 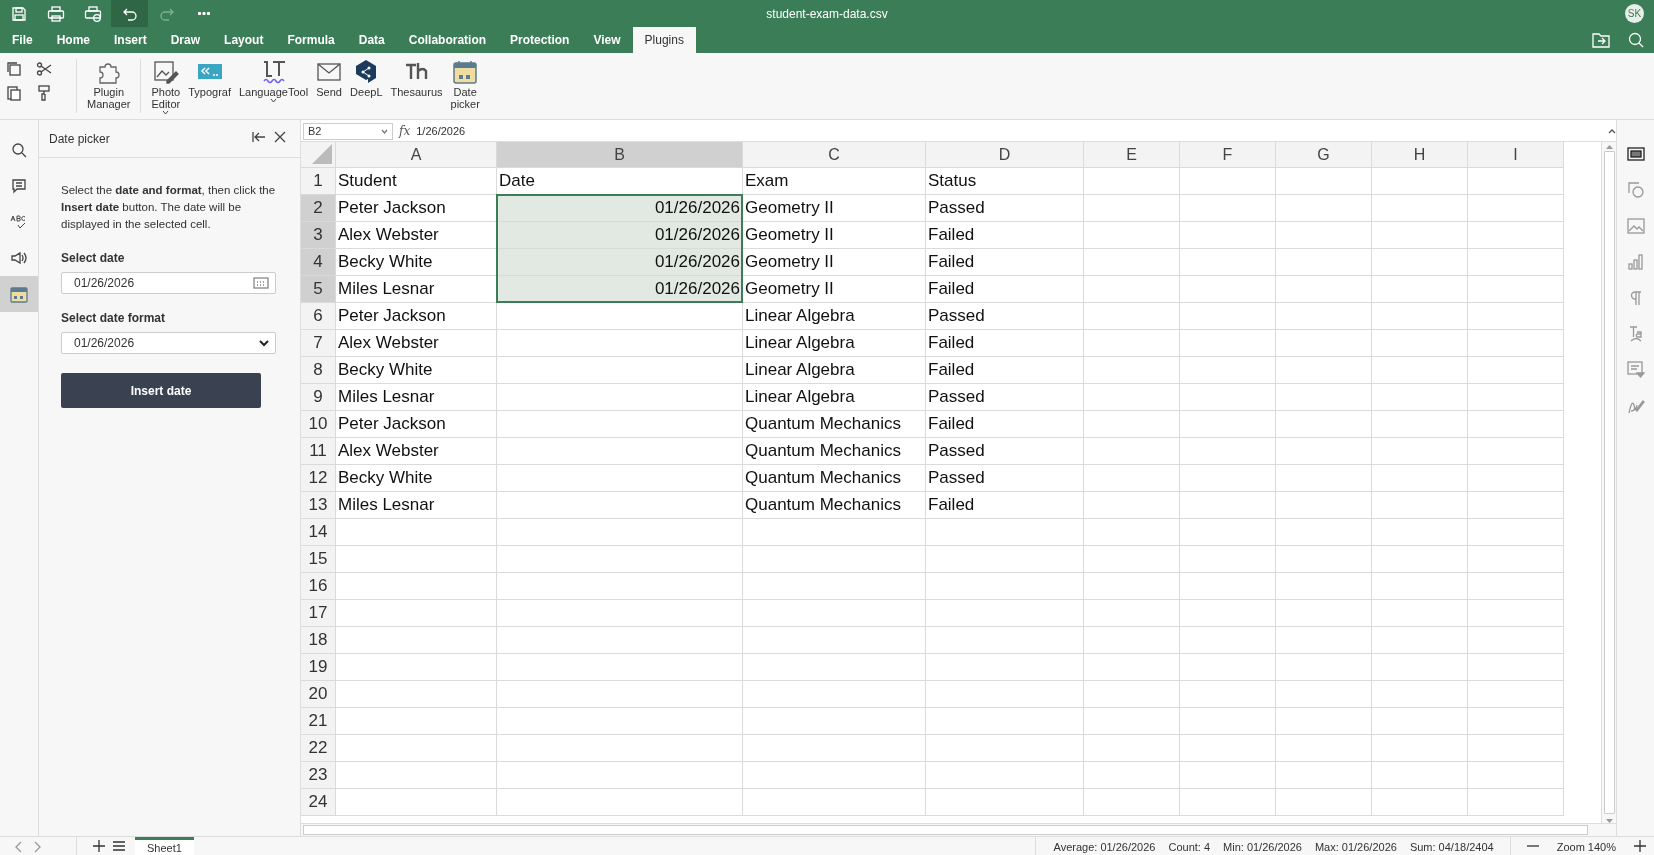 What do you see at coordinates (318, 505) in the screenshot?
I see `row-header: 13` at bounding box center [318, 505].